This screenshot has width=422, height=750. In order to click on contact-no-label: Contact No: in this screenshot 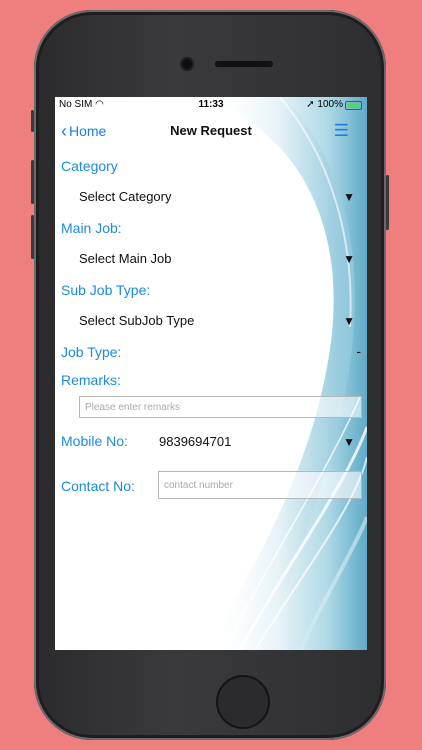, I will do `click(98, 486)`.